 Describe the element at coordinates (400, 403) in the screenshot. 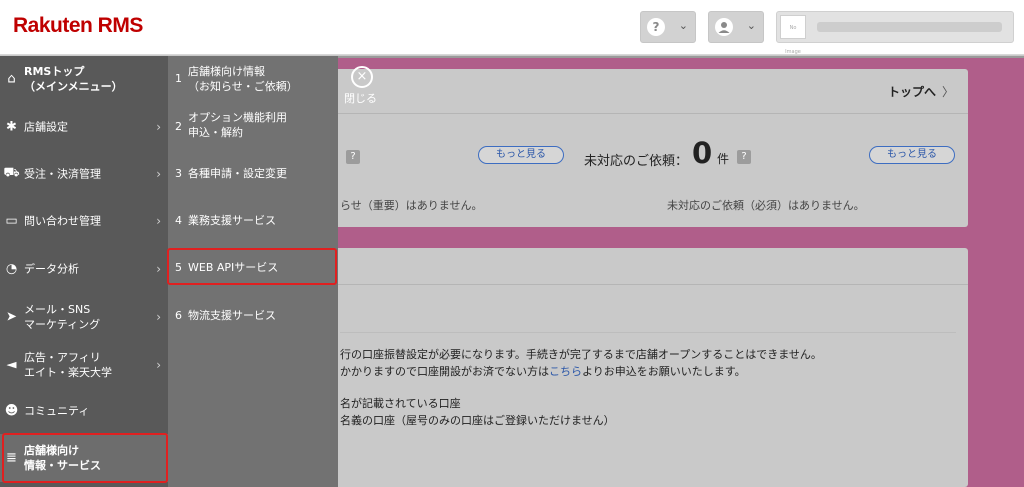

I see `account-requirement-line: 名が記載されている口座` at that location.